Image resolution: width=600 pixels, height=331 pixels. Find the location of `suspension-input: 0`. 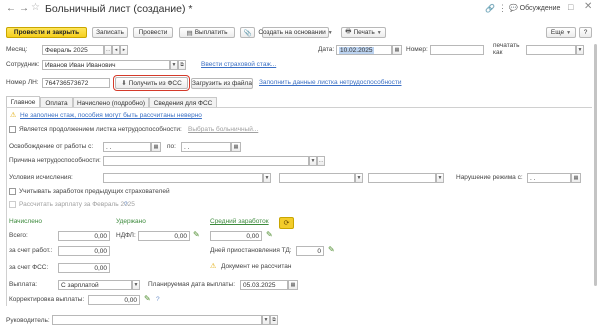

suspension-input: 0 is located at coordinates (310, 251).